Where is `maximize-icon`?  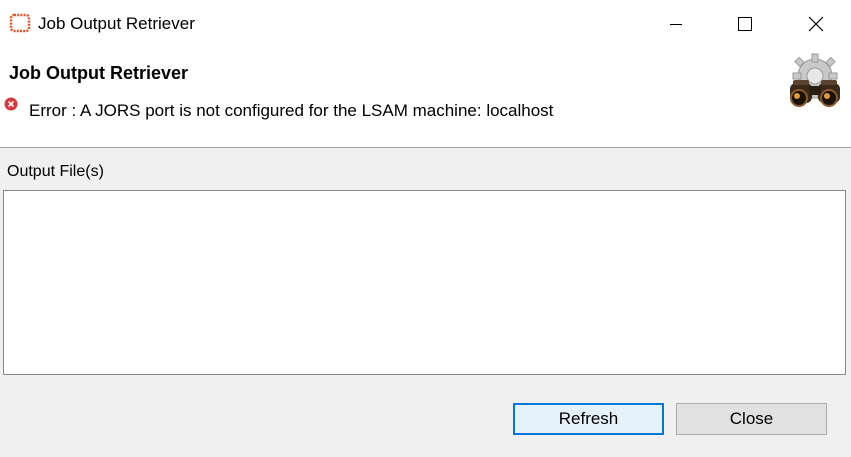 maximize-icon is located at coordinates (745, 24).